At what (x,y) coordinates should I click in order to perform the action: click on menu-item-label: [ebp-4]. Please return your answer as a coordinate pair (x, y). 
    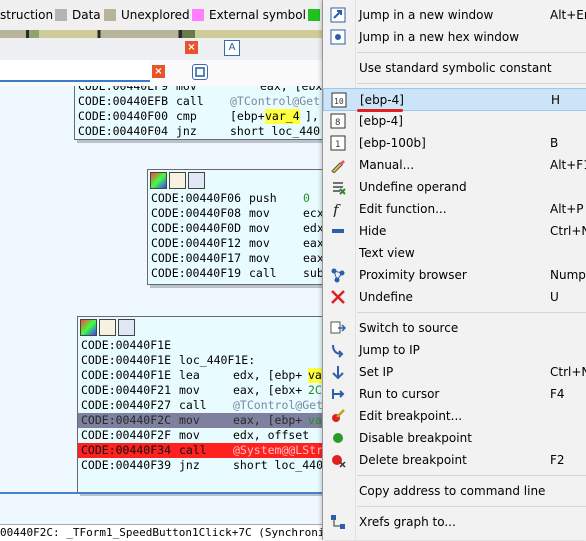
    Looking at the image, I should click on (381, 121).